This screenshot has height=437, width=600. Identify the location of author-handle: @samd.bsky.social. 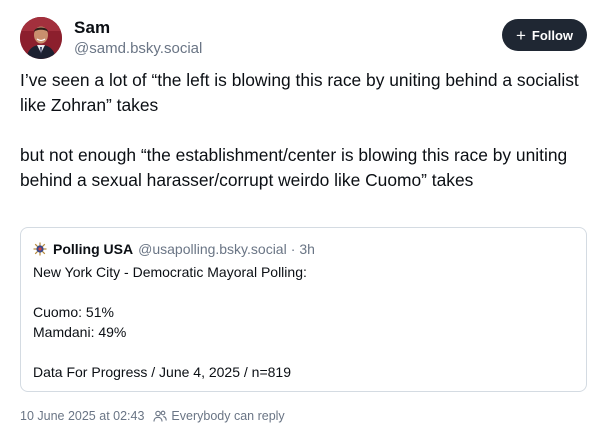
(138, 48).